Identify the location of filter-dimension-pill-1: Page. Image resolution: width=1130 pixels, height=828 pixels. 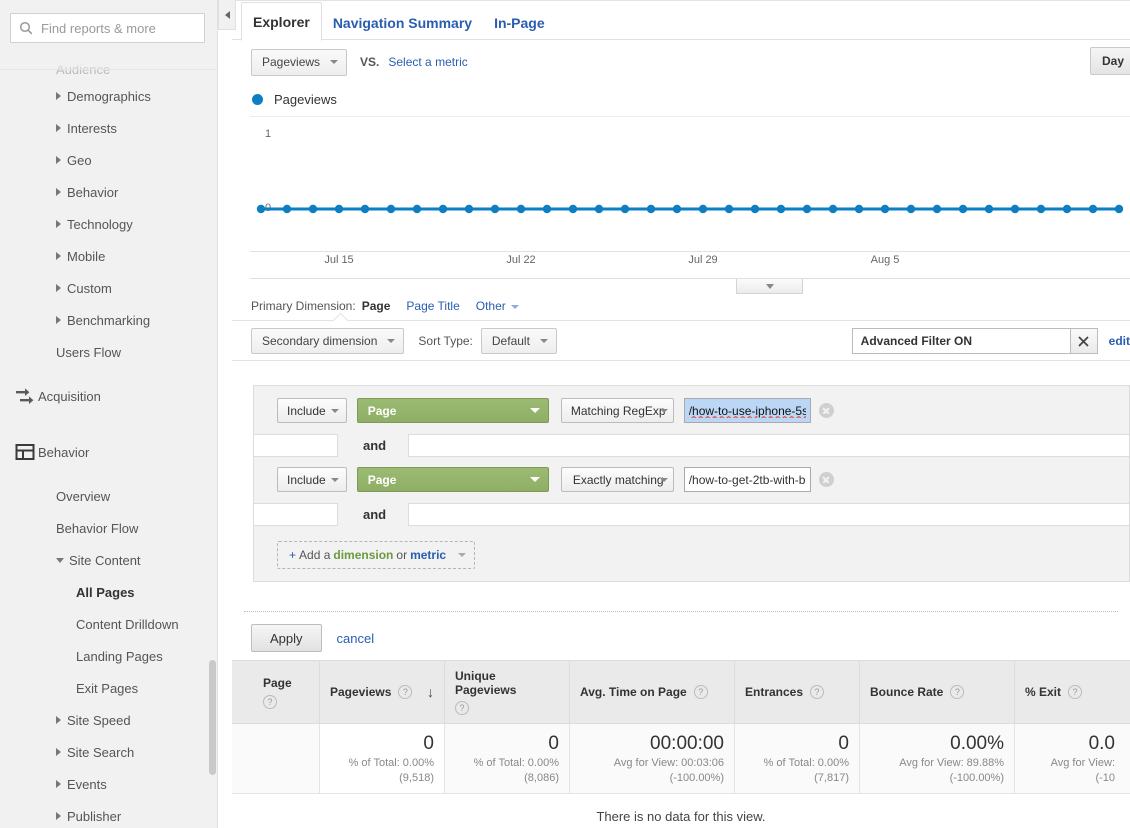
(452, 410).